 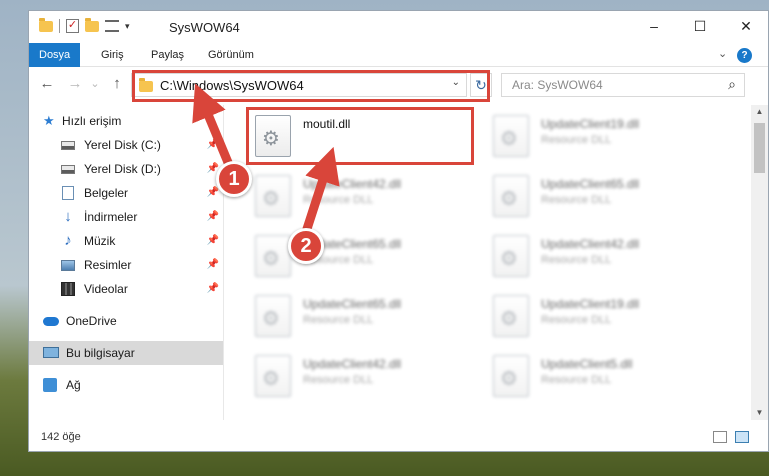 What do you see at coordinates (320, 190) in the screenshot?
I see `arrow-to-moutil-file` at bounding box center [320, 190].